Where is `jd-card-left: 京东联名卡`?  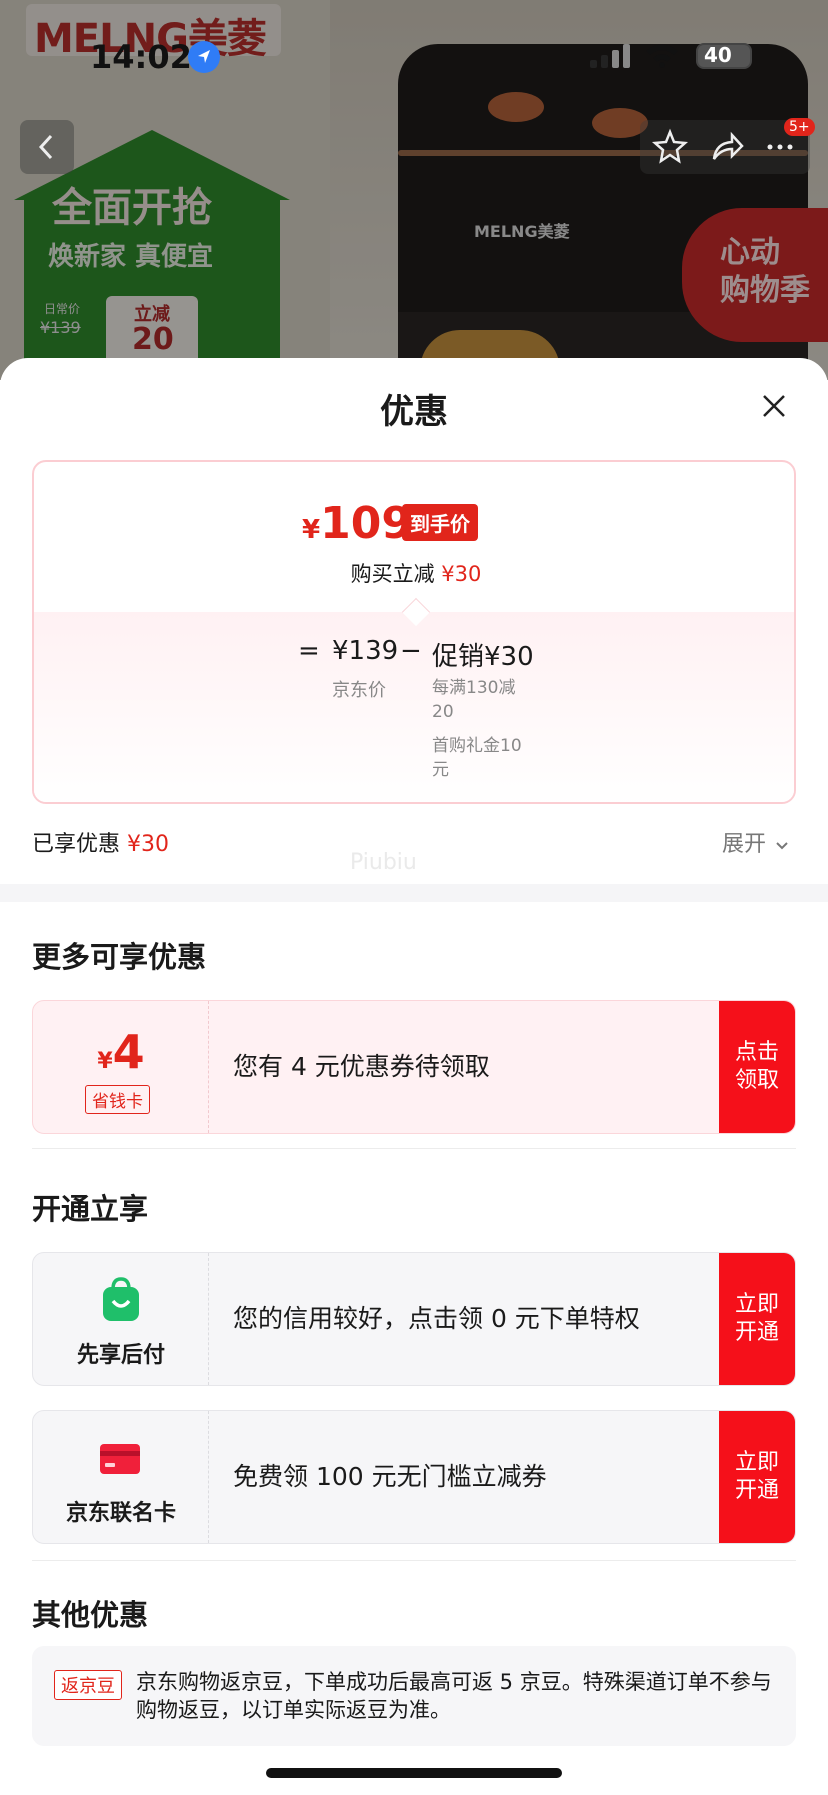 jd-card-left: 京东联名卡 is located at coordinates (121, 1477).